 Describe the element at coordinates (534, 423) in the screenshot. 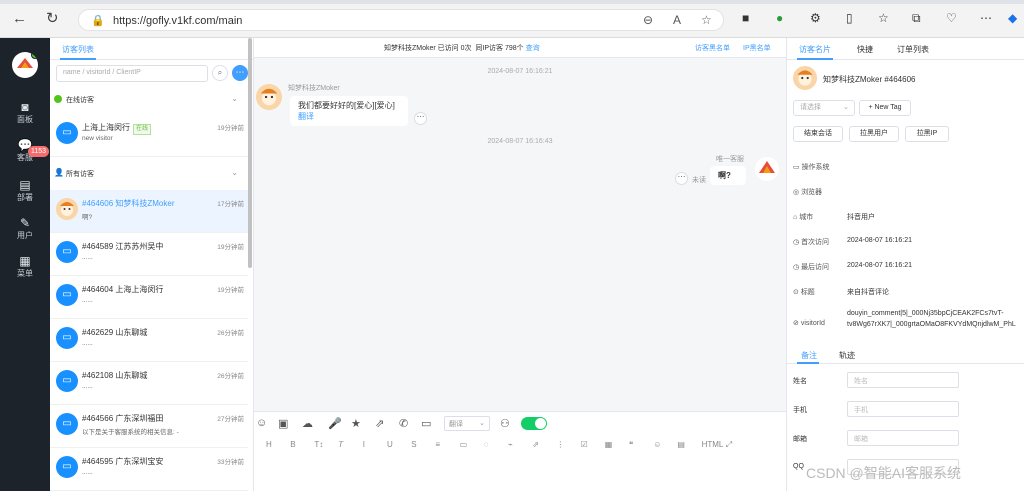

I see `auto-reply-toggle` at that location.